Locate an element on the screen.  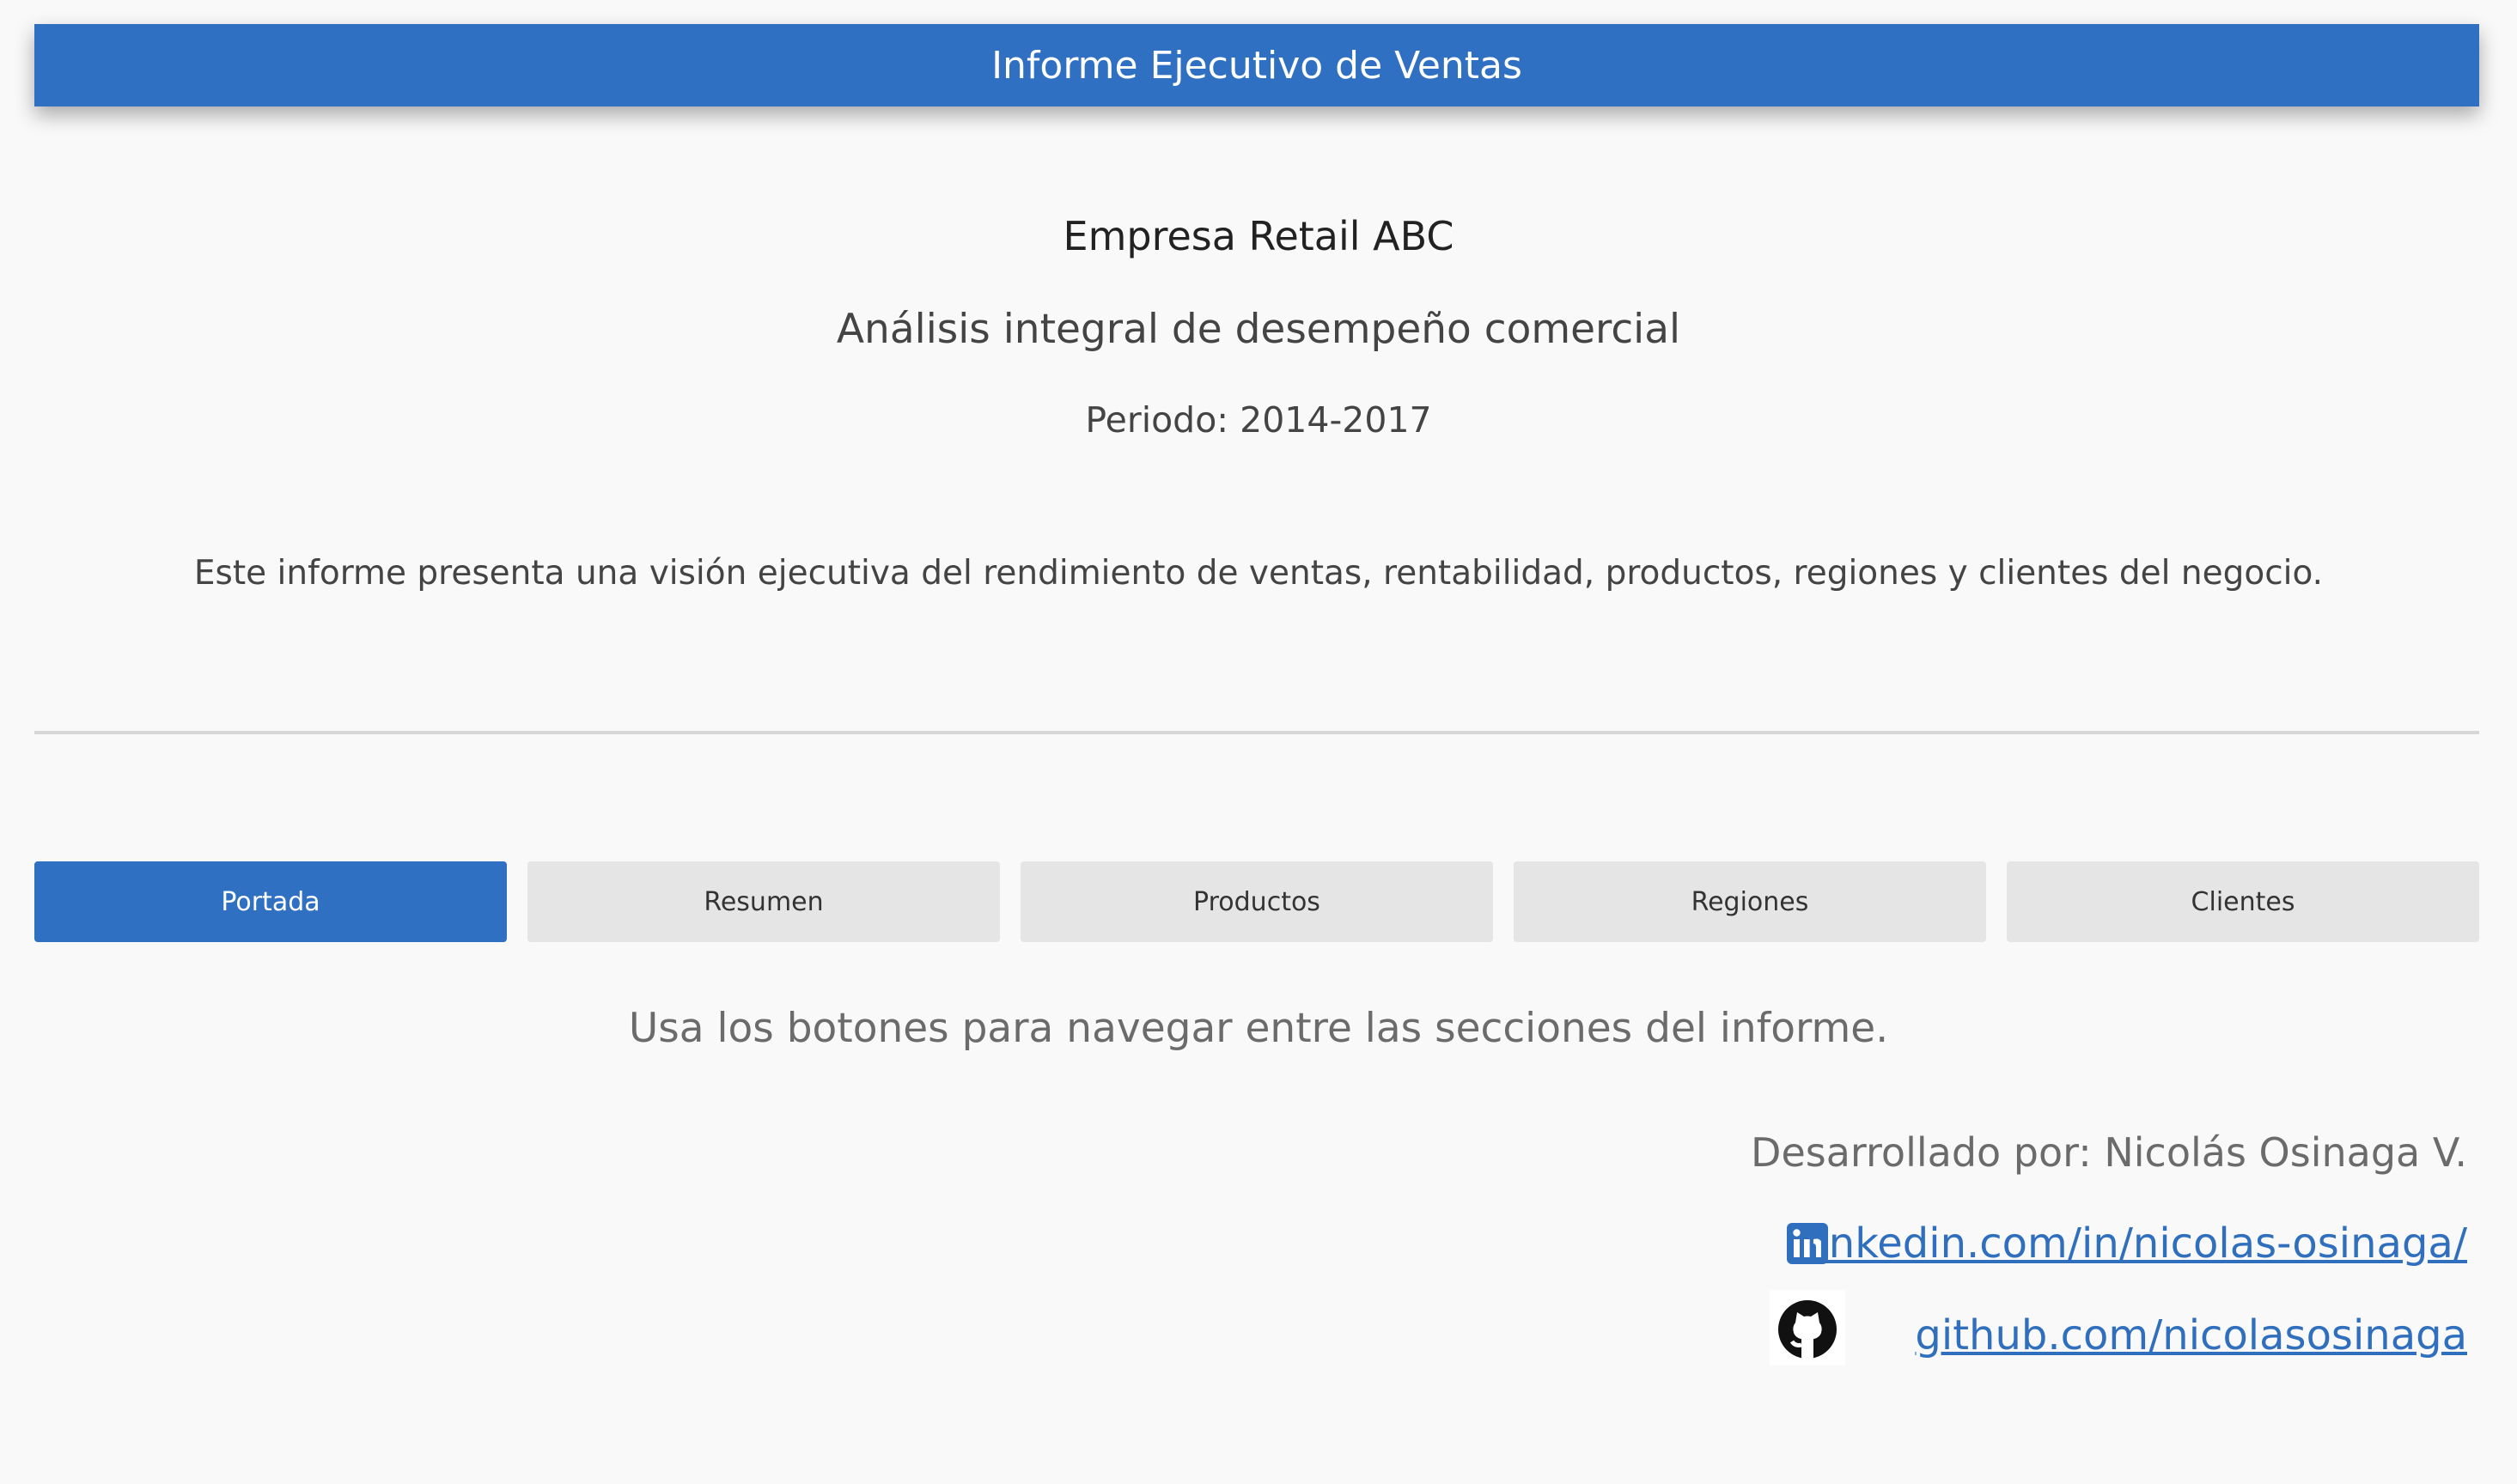
tab-portada: Portada is located at coordinates (270, 902).